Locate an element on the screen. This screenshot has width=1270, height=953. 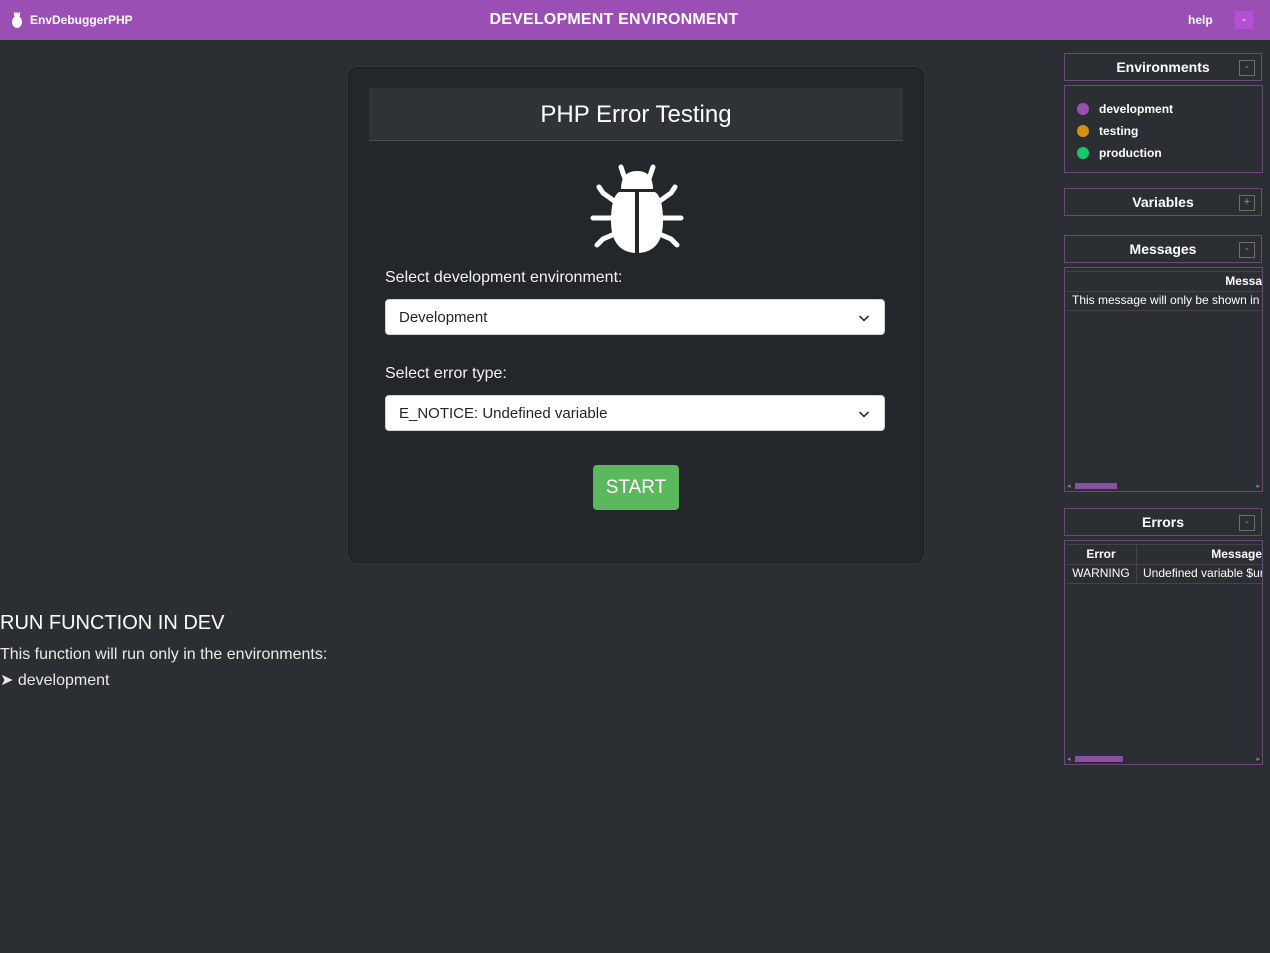
environments-panel-header: Environments - is located at coordinates (1163, 67).